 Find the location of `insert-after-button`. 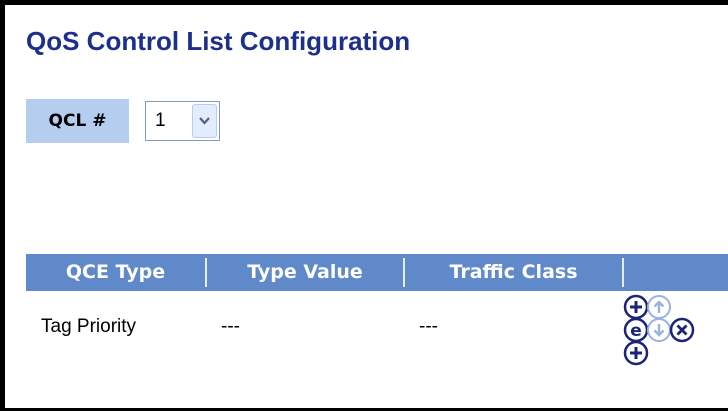

insert-after-button is located at coordinates (636, 353).